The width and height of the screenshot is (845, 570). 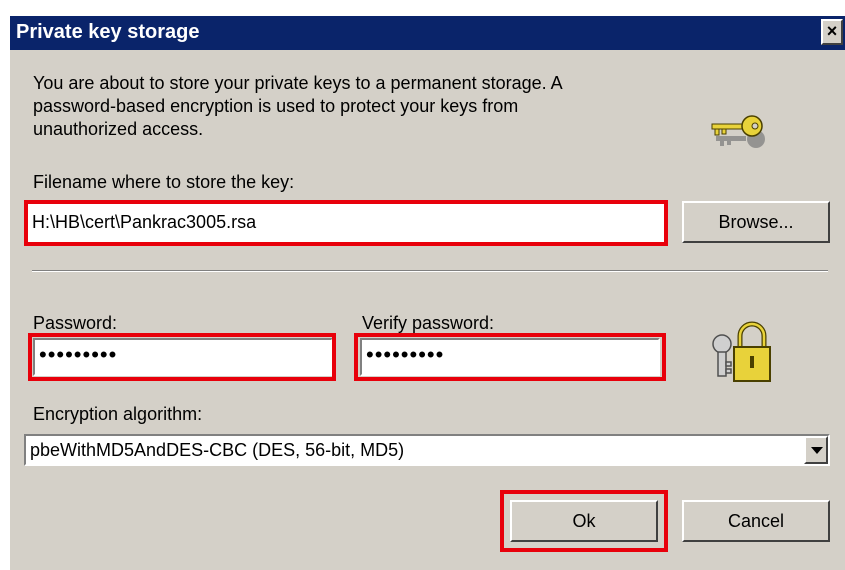 I want to click on chevron-down-icon, so click(x=816, y=450).